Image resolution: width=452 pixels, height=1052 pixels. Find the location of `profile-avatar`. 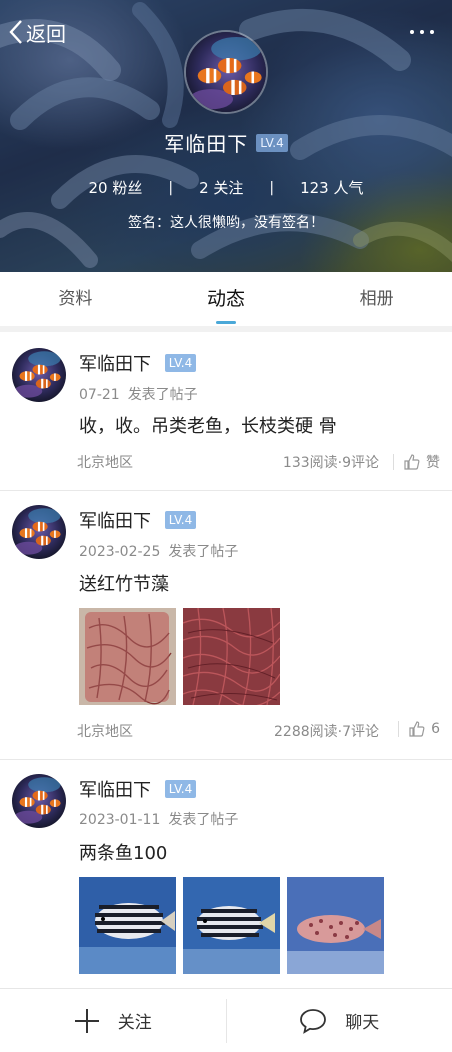

profile-avatar is located at coordinates (226, 72).